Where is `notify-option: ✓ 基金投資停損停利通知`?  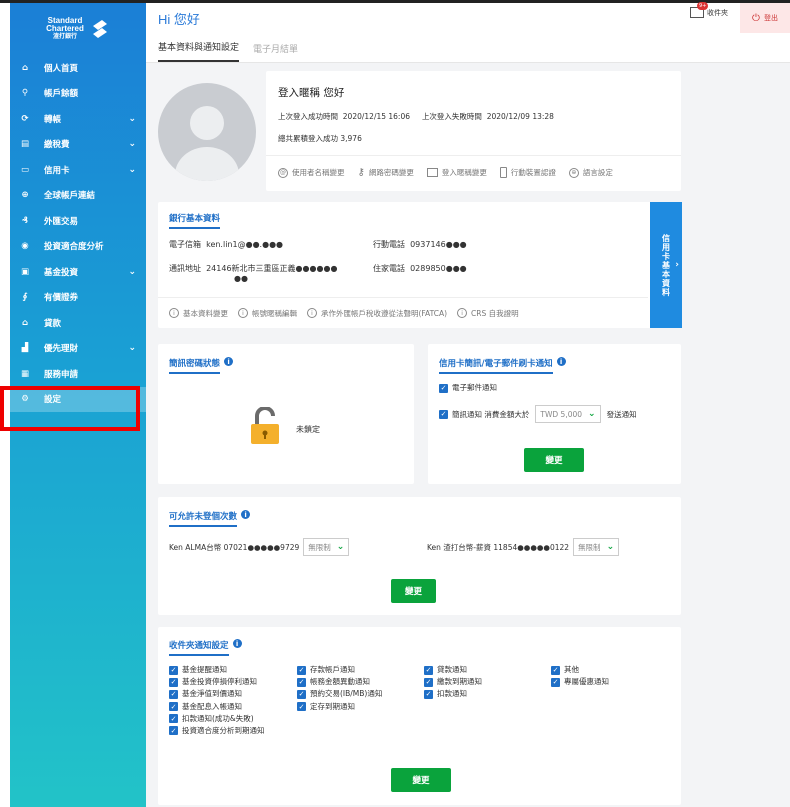
notify-option: ✓ 基金投資停損停利通知 is located at coordinates (217, 682).